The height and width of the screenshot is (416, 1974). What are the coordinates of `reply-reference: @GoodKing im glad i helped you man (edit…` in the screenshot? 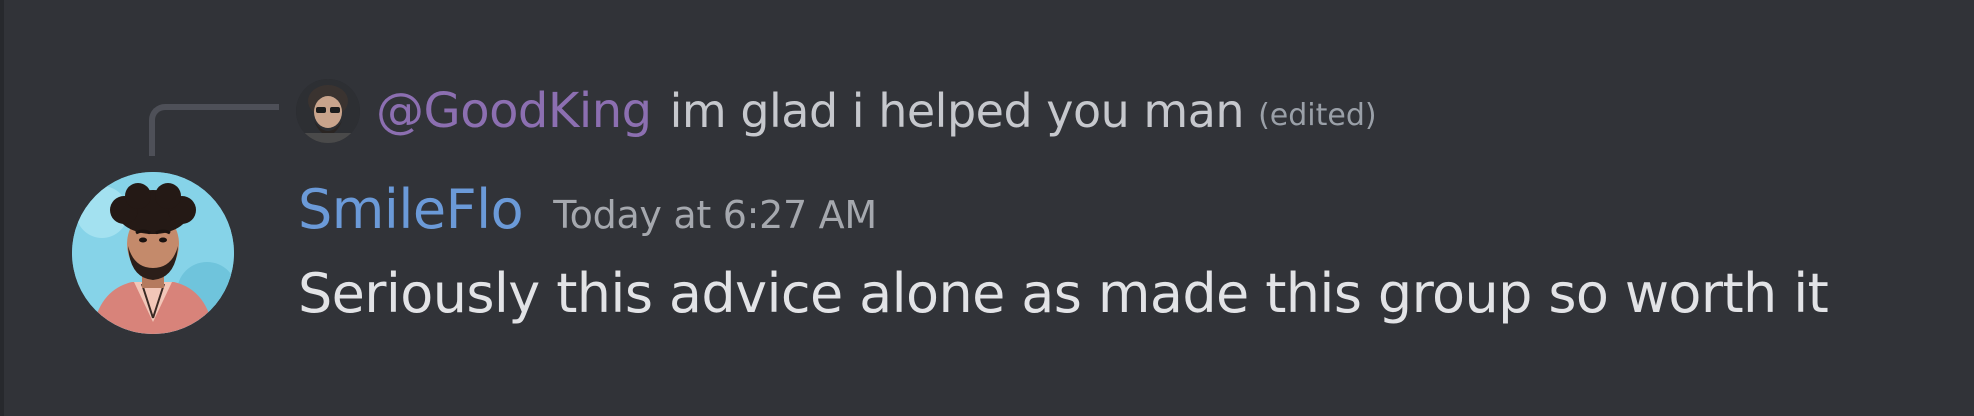 It's located at (836, 111).